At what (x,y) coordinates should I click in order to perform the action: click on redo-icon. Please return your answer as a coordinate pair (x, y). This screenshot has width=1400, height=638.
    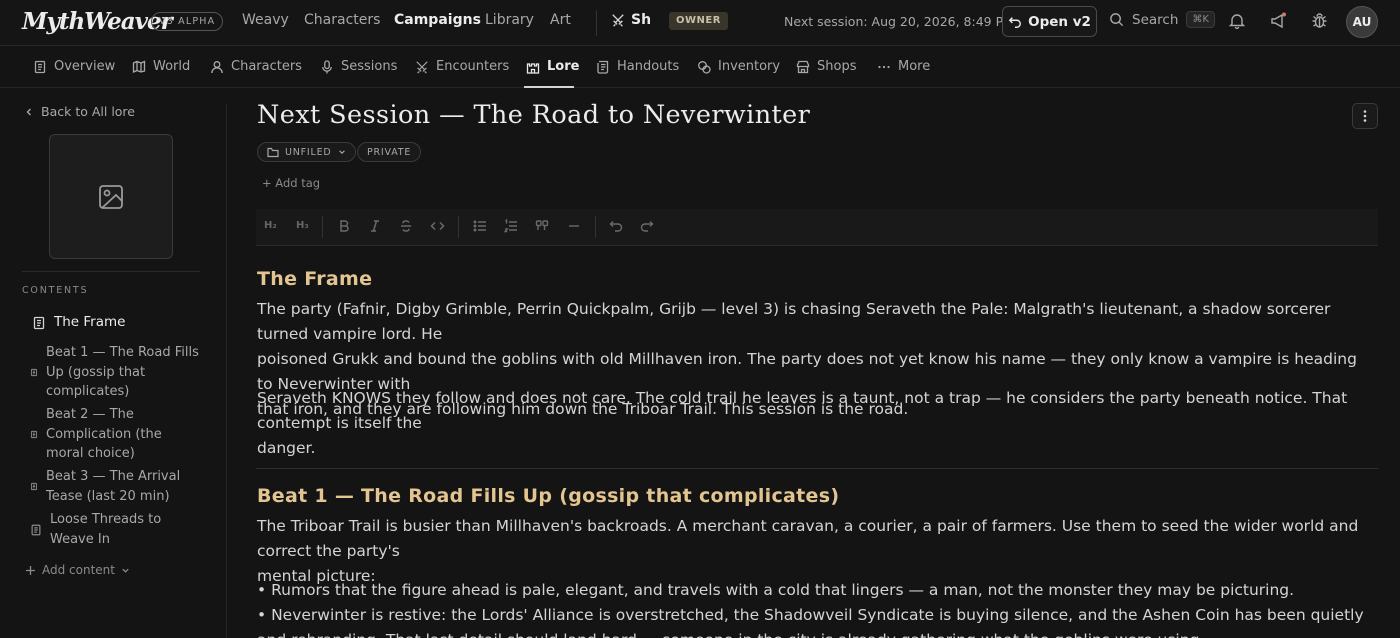
    Looking at the image, I should click on (647, 226).